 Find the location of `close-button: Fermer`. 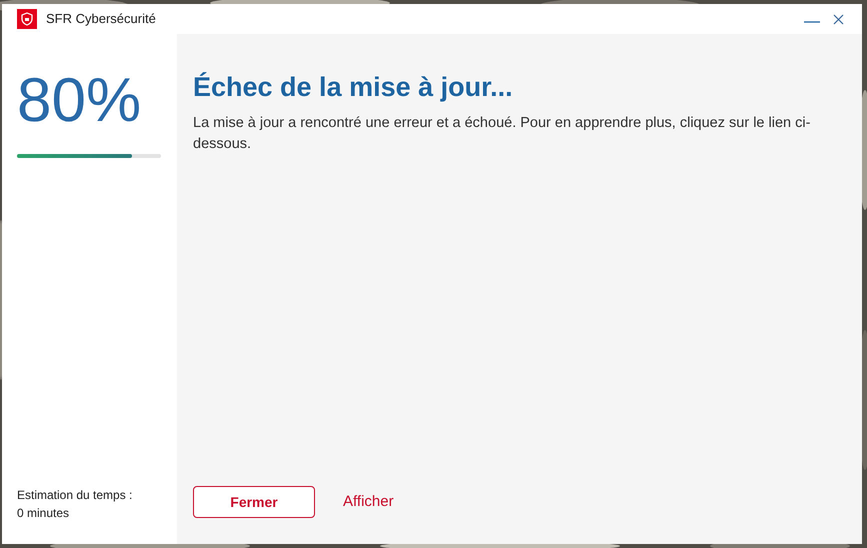

close-button: Fermer is located at coordinates (254, 502).